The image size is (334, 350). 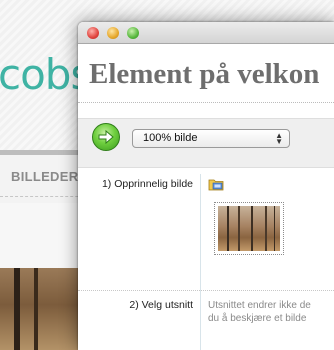 What do you see at coordinates (44, 176) in the screenshot?
I see `nav-item-billeder: BILLEDER` at bounding box center [44, 176].